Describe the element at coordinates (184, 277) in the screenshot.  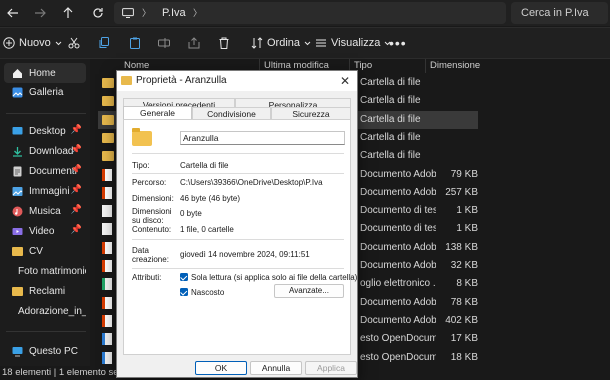
I see `readonly-checkbox` at that location.